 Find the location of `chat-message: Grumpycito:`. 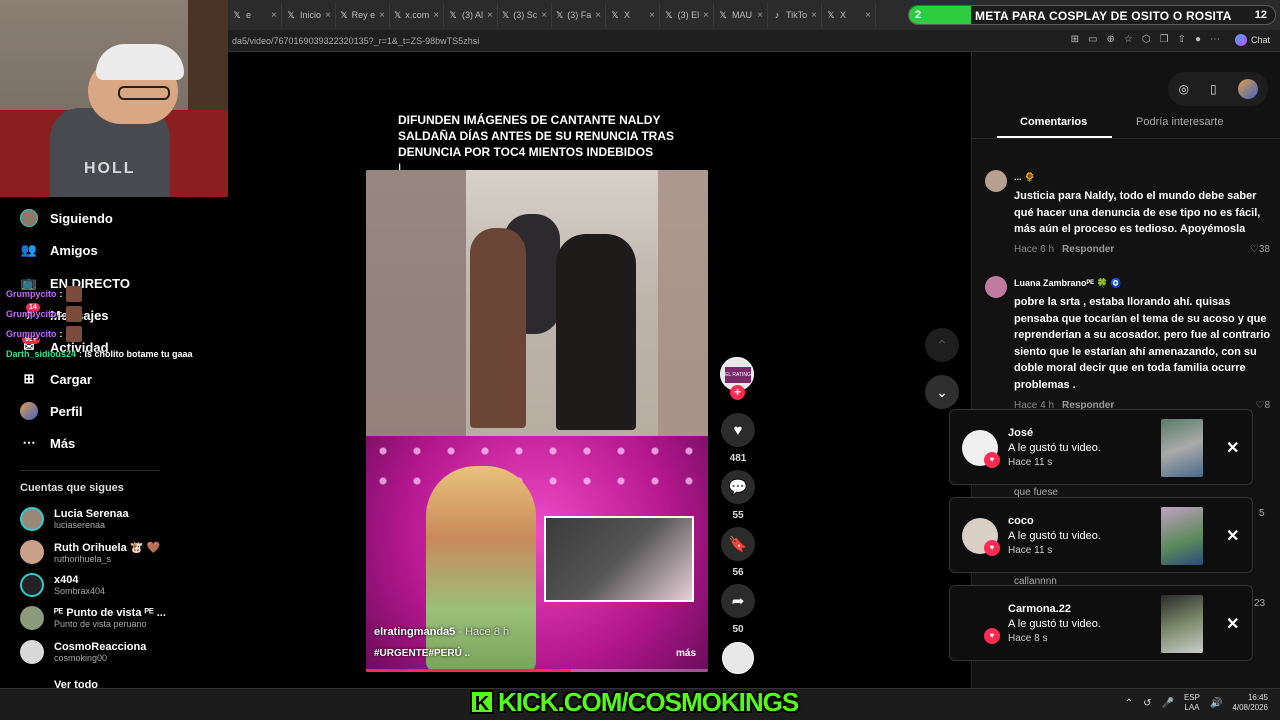

chat-message: Grumpycito: is located at coordinates (44, 334).